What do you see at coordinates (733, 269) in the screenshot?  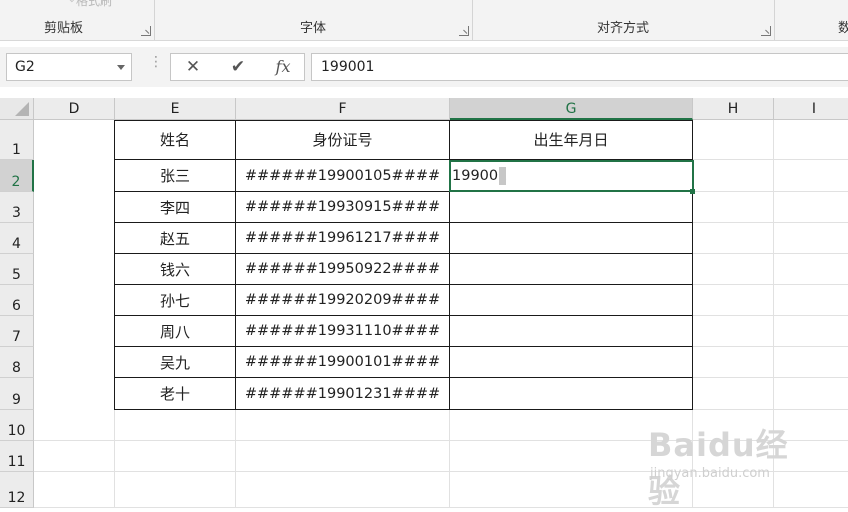 I see `cell-h5` at bounding box center [733, 269].